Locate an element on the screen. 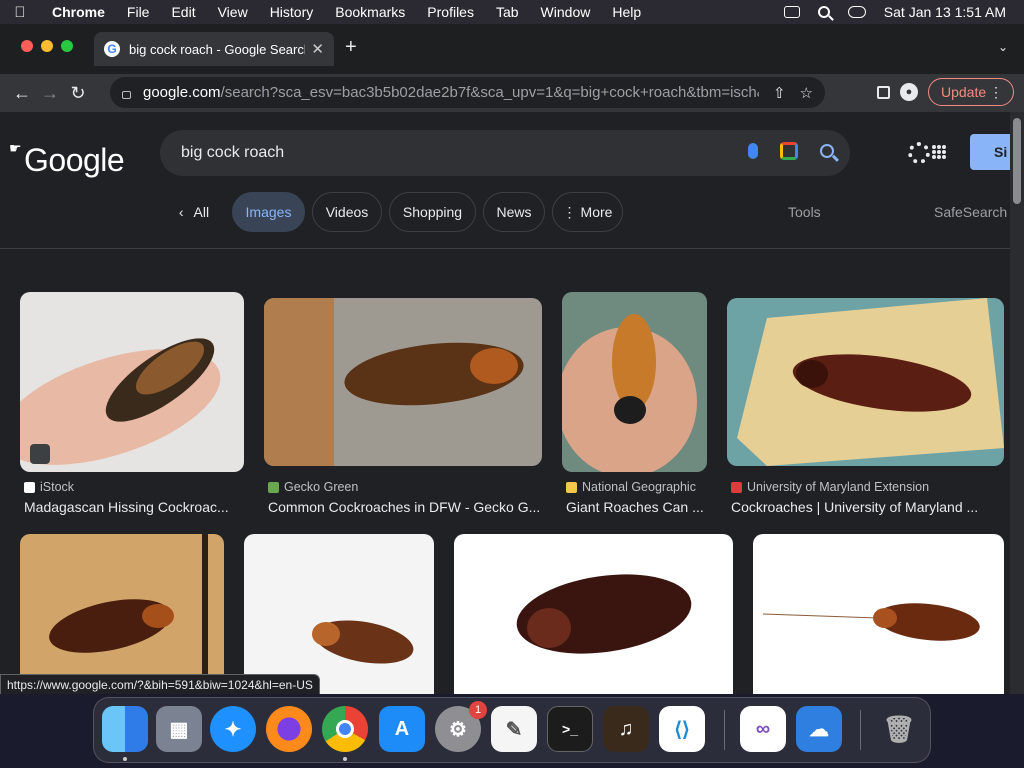 Image resolution: width=1024 pixels, height=768 pixels. cockroach-on-cracker-image is located at coordinates (865, 382).